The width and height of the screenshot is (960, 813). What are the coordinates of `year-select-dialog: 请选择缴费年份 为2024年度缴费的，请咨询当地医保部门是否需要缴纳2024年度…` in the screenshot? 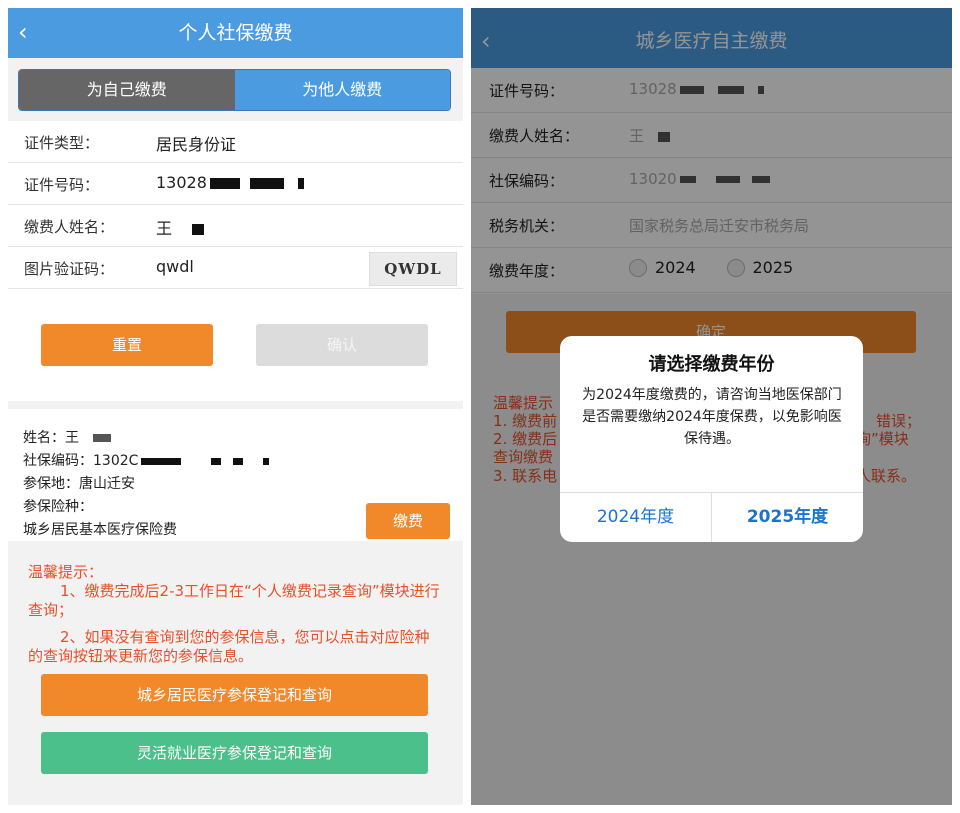 It's located at (711, 439).